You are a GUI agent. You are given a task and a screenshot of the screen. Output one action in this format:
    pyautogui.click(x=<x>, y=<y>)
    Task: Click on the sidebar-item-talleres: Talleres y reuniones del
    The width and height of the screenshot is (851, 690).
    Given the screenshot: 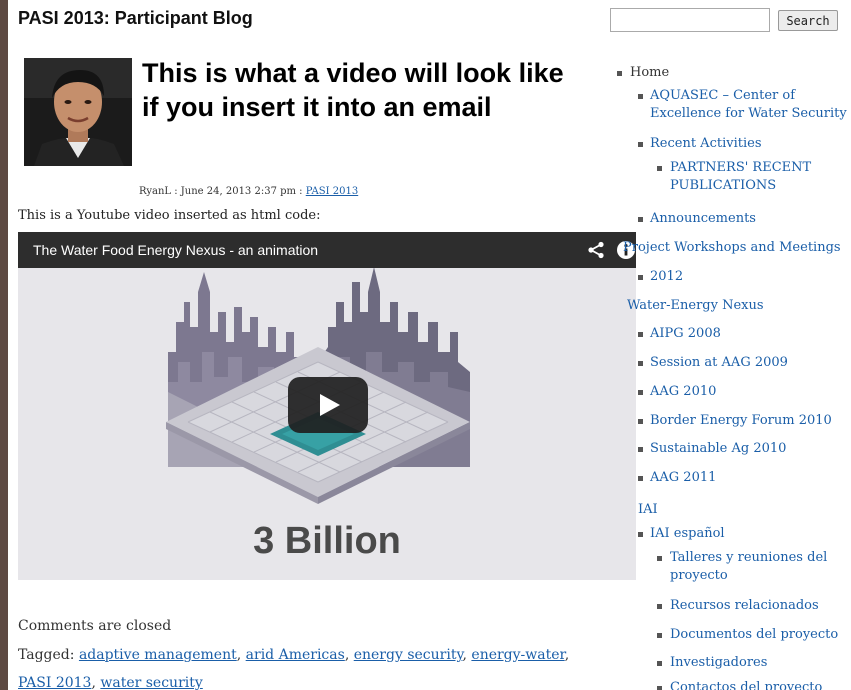 What is the action you would take?
    pyautogui.click(x=748, y=558)
    